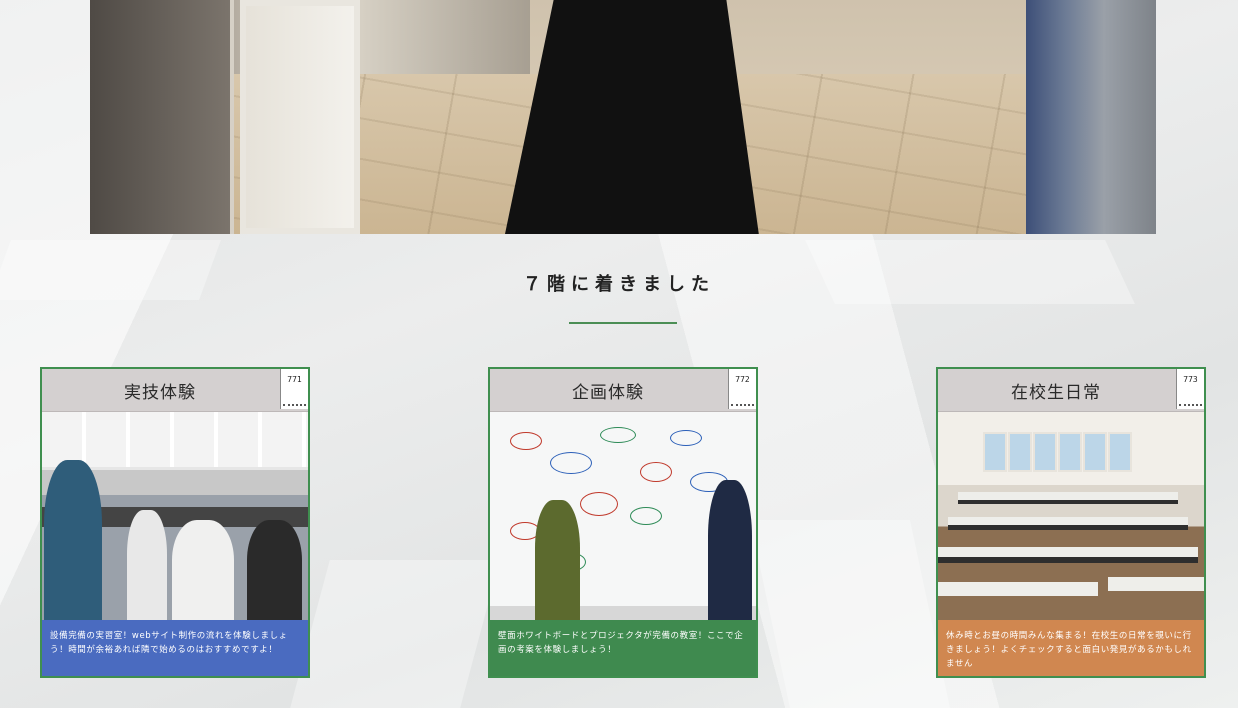  What do you see at coordinates (742, 389) in the screenshot?
I see `room-sign: 772` at bounding box center [742, 389].